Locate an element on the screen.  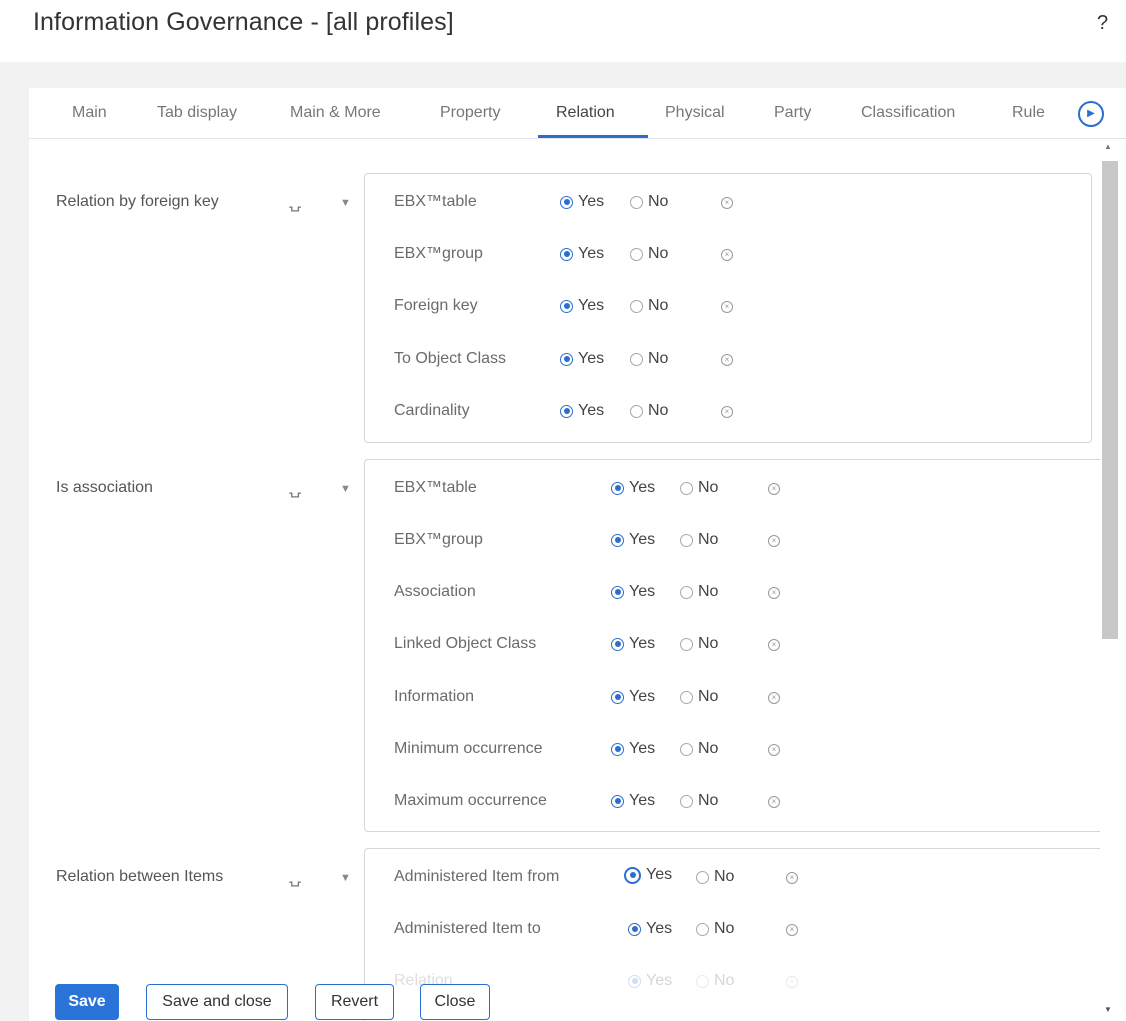
tab-party: Party is located at coordinates (792, 113).